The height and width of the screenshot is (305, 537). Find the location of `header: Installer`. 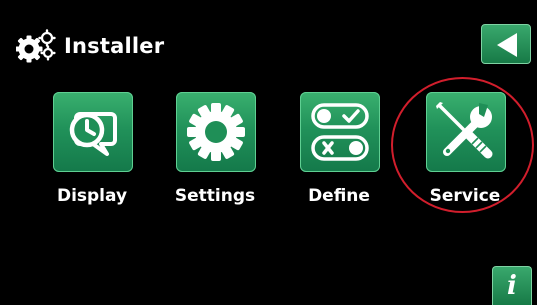

header: Installer is located at coordinates (90, 46).